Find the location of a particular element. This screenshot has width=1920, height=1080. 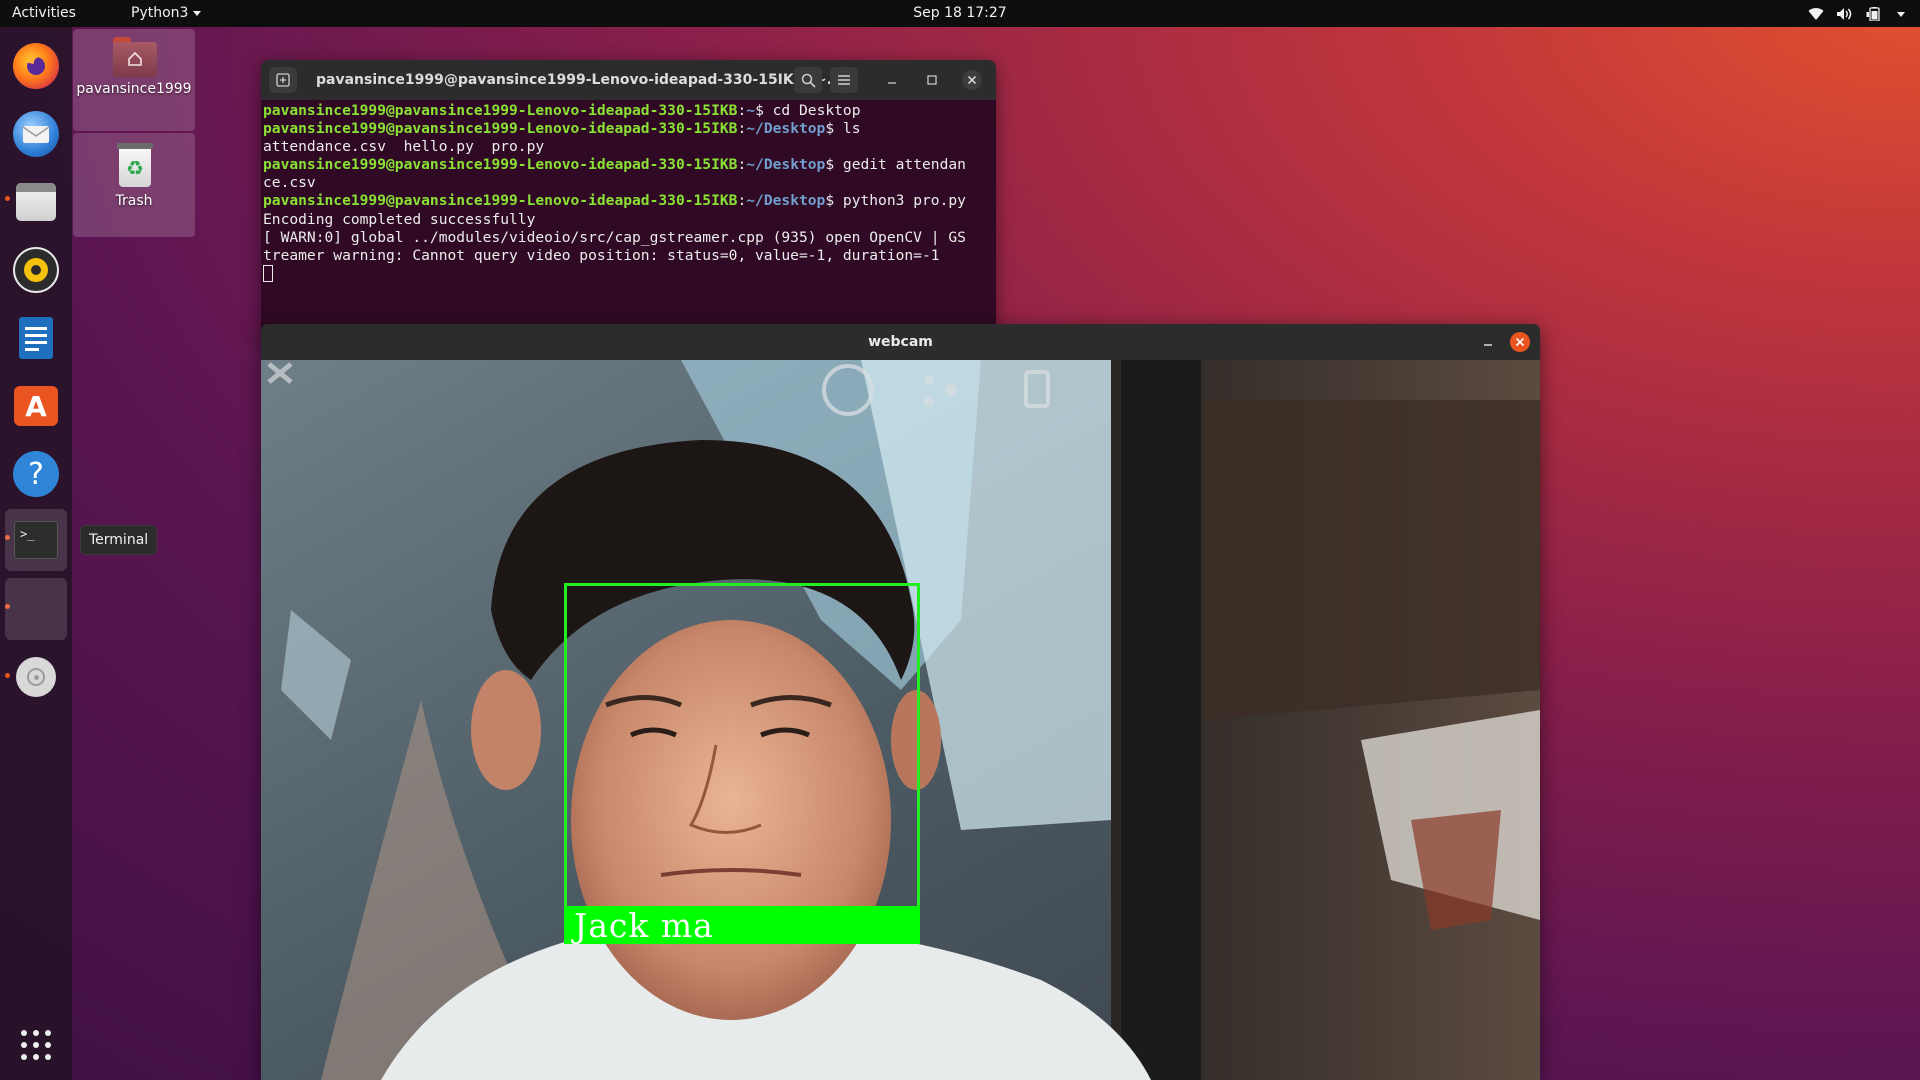

system-menu-caret-icon is located at coordinates (1901, 14).